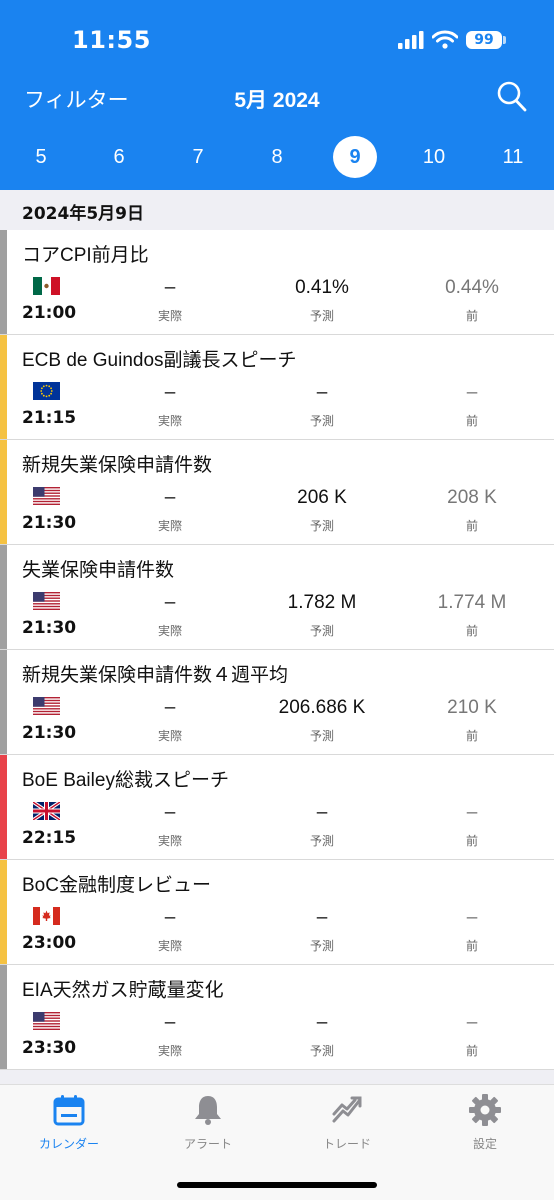 The image size is (554, 1200). I want to click on event-time: 23:00, so click(49, 943).